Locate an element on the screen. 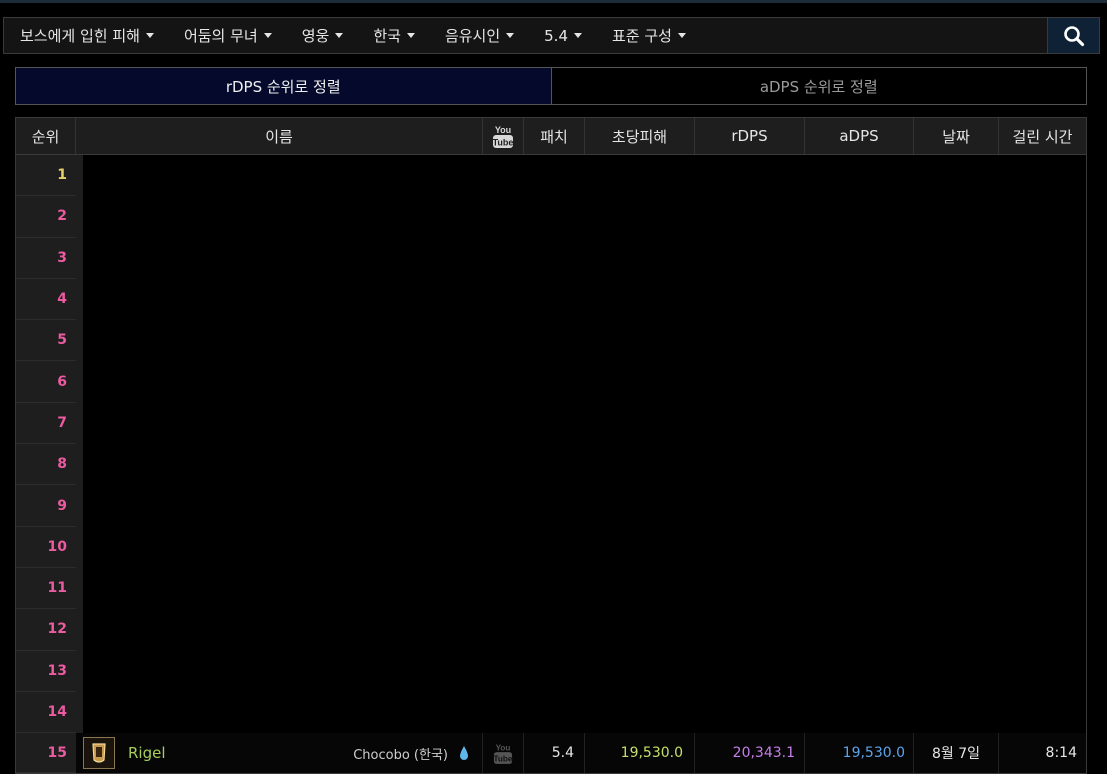  rank-cell: 3 is located at coordinates (46, 258).